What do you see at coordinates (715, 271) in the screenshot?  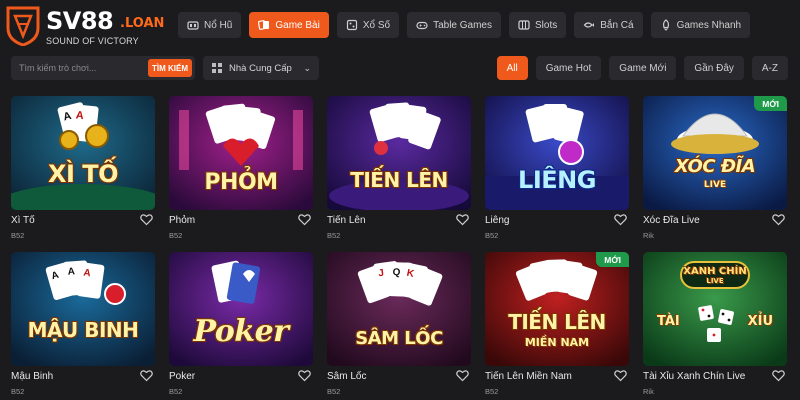 I see `game-art-logo: XANH CHÍN` at bounding box center [715, 271].